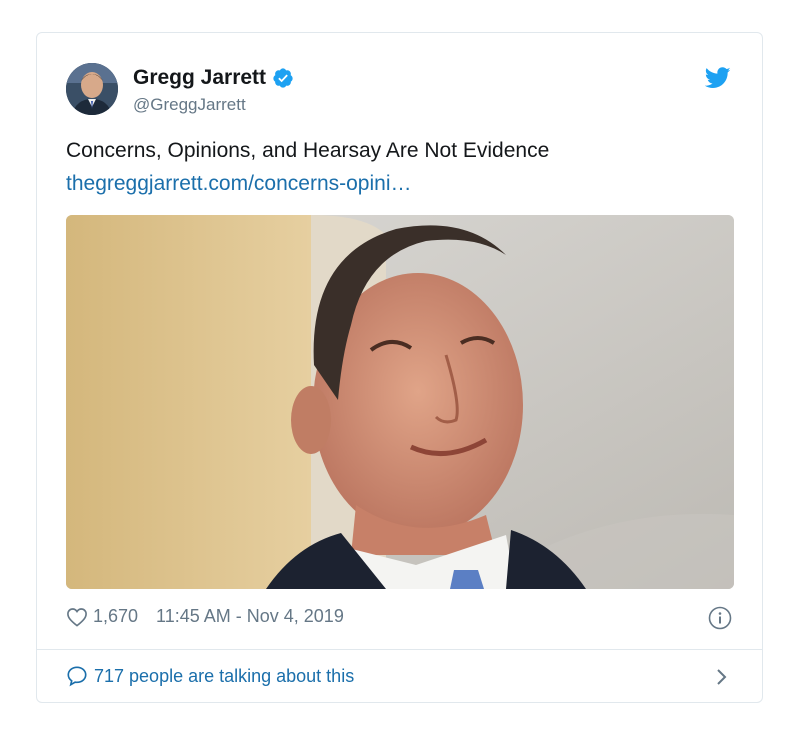 This screenshot has height=741, width=799. Describe the element at coordinates (399, 649) in the screenshot. I see `card-divider` at that location.